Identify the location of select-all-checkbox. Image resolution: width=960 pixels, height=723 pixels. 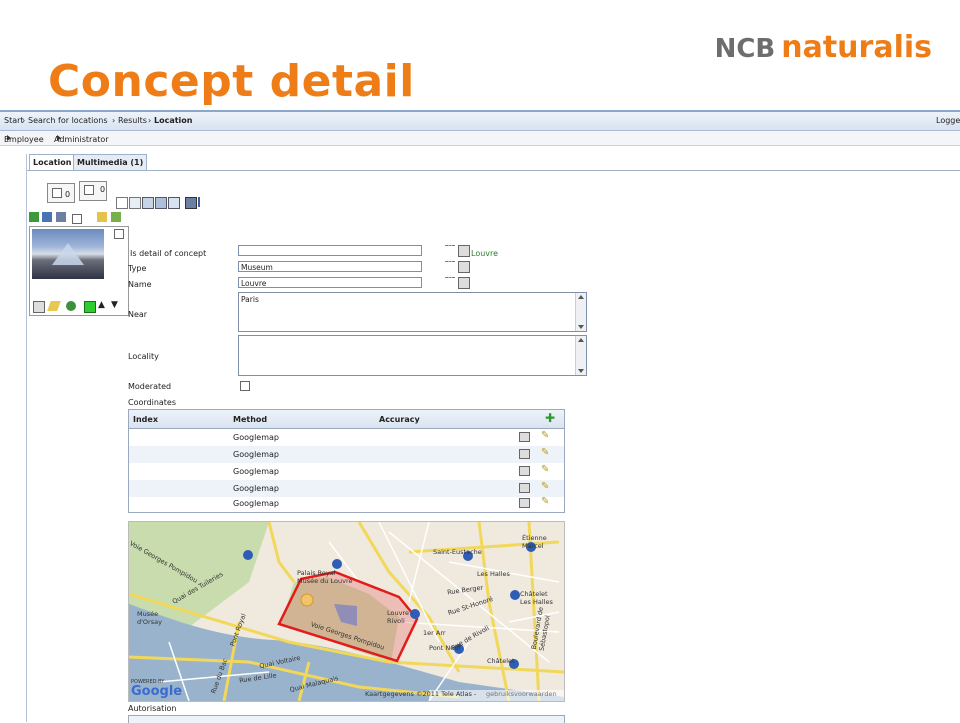
(77, 219).